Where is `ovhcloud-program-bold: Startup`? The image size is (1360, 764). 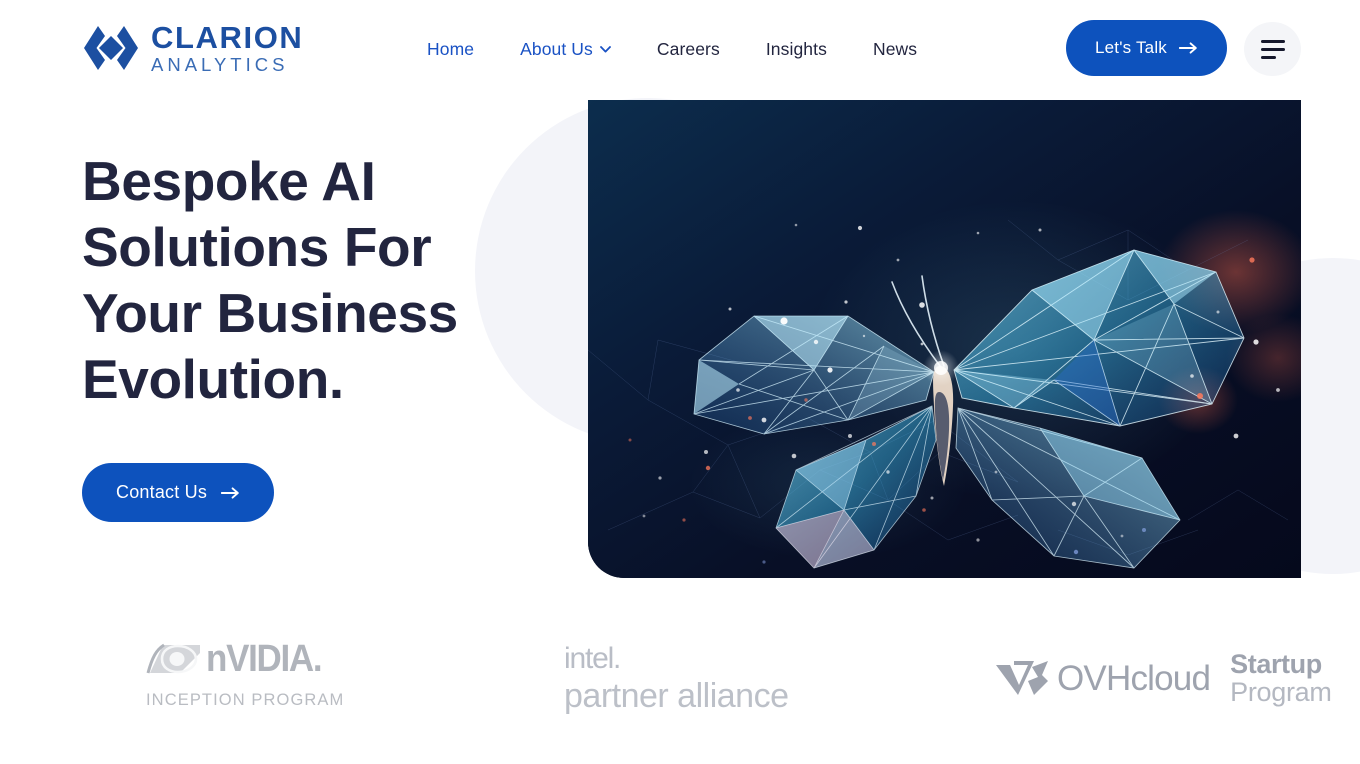 ovhcloud-program-bold: Startup is located at coordinates (1276, 664).